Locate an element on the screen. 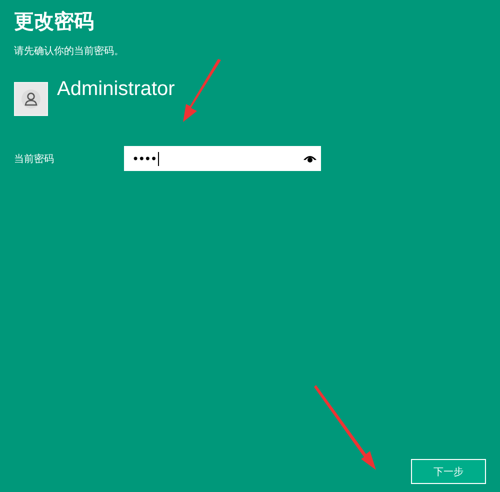 This screenshot has height=492, width=500. user-avatar-icon is located at coordinates (31, 99).